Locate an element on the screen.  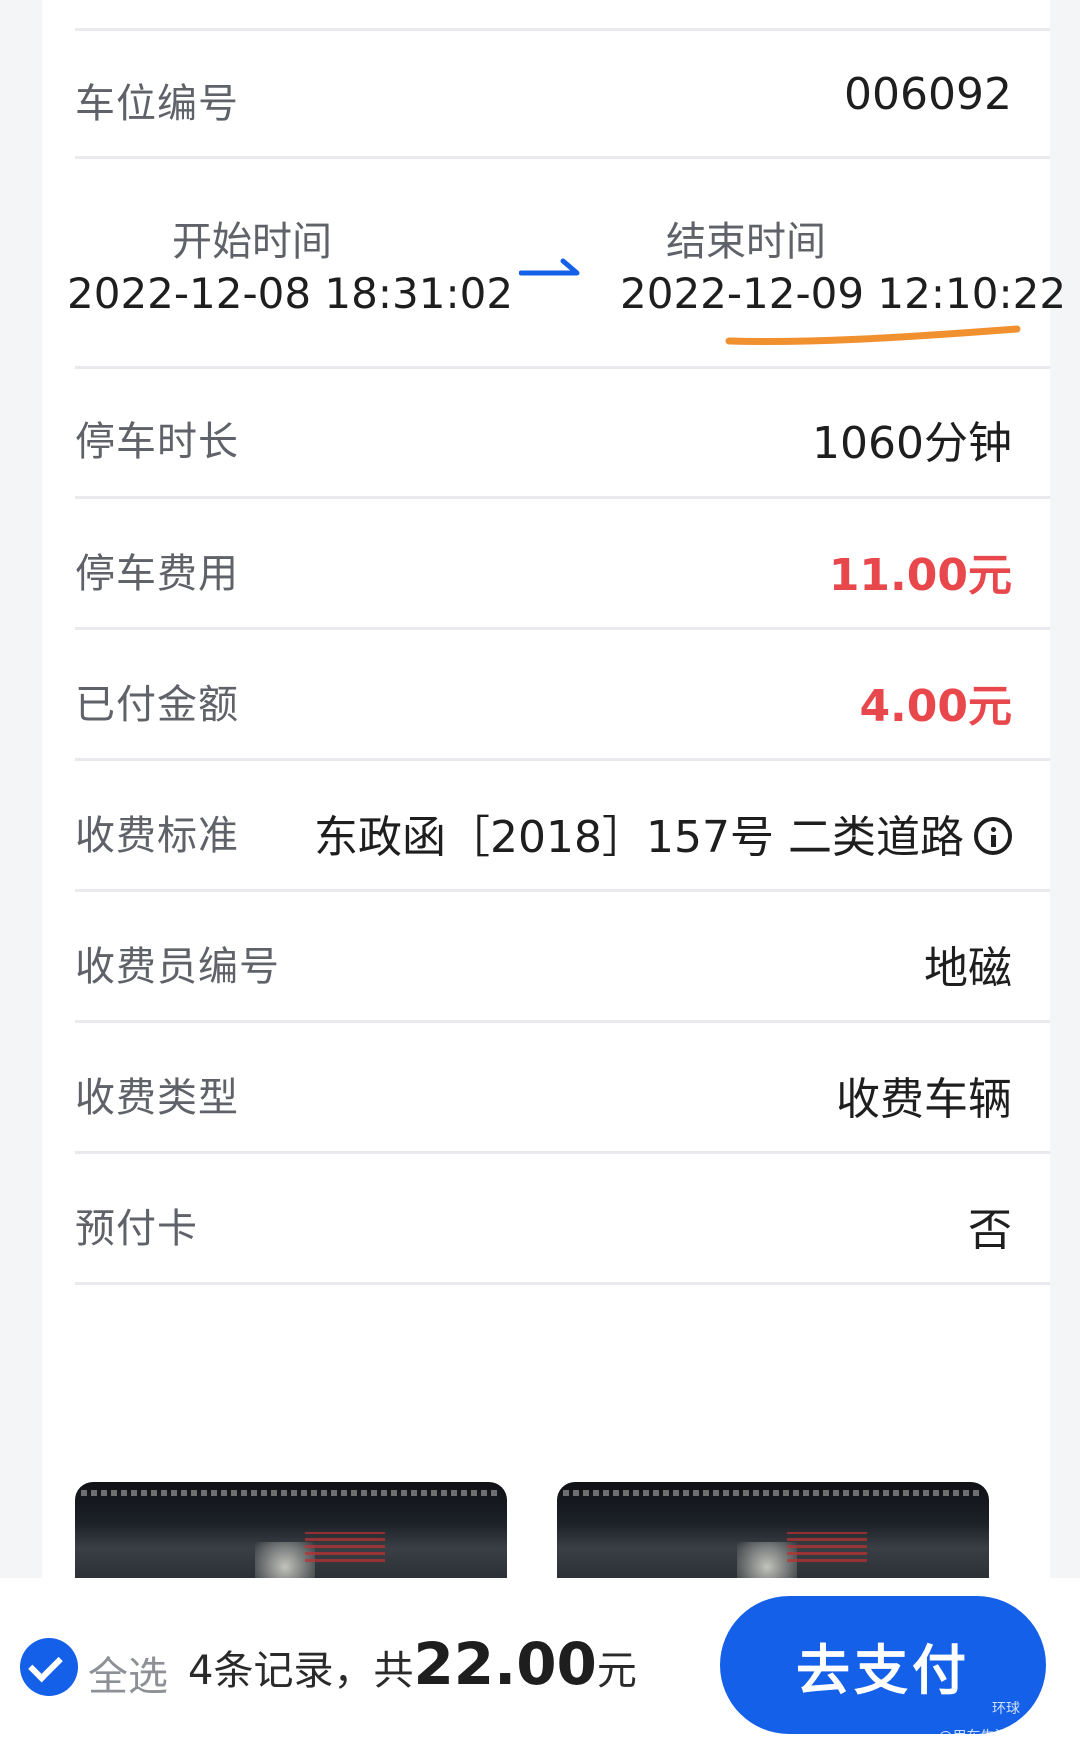
prepaid-card-label: 预付卡 is located at coordinates (136, 1229).